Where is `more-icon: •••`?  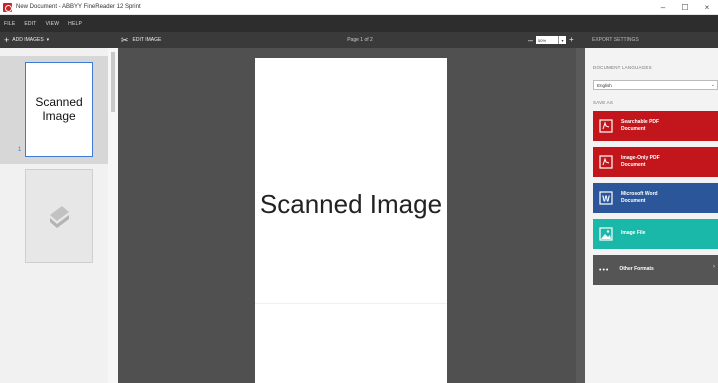
more-icon: ••• is located at coordinates (604, 270).